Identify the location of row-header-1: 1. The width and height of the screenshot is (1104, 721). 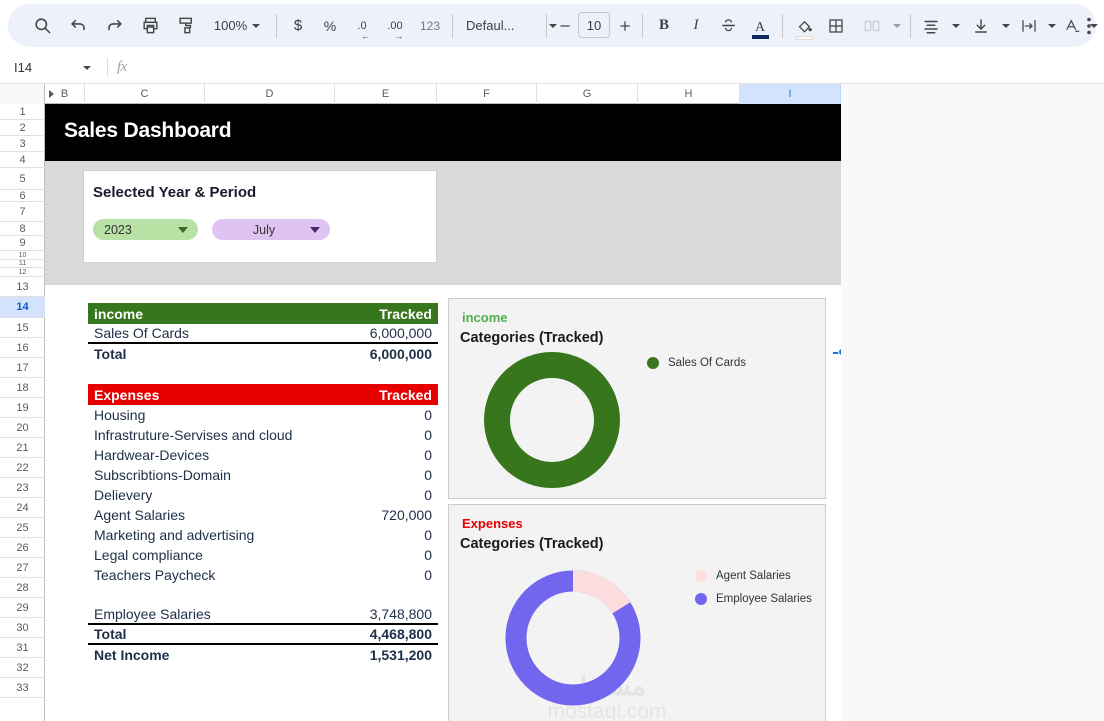
(22, 112).